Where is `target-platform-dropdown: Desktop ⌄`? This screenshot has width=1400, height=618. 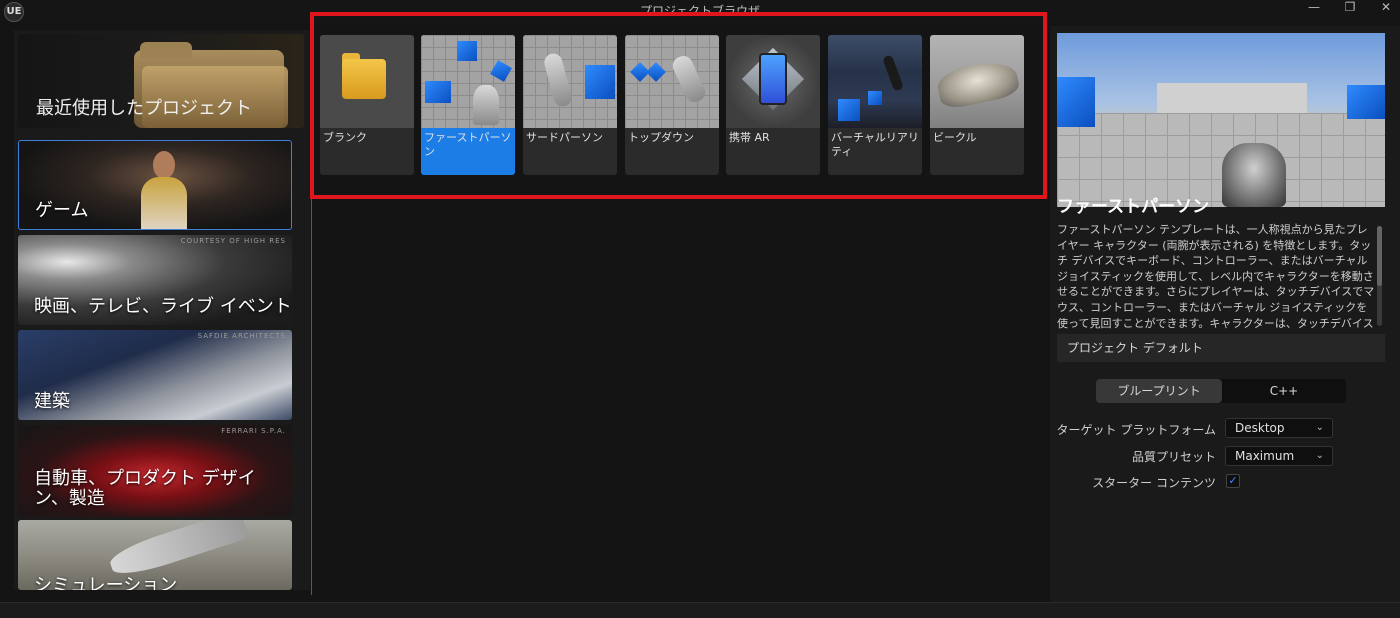 target-platform-dropdown: Desktop ⌄ is located at coordinates (1279, 428).